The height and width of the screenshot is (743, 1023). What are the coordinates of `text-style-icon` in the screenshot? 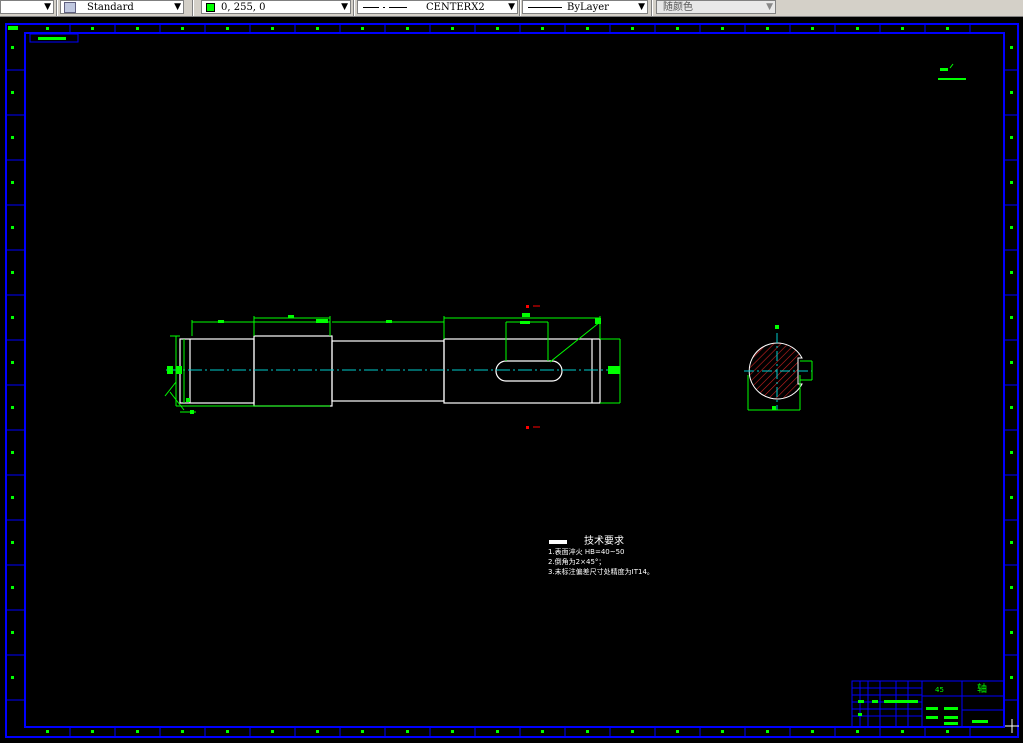 It's located at (70, 7).